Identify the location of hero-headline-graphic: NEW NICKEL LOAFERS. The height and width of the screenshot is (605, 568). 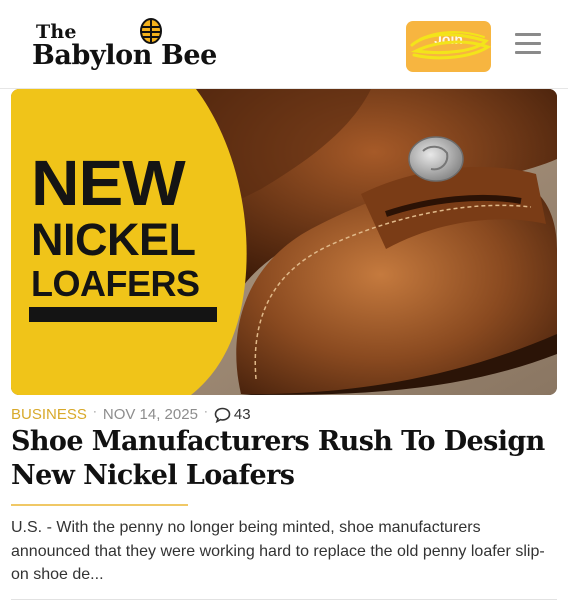
(115, 226).